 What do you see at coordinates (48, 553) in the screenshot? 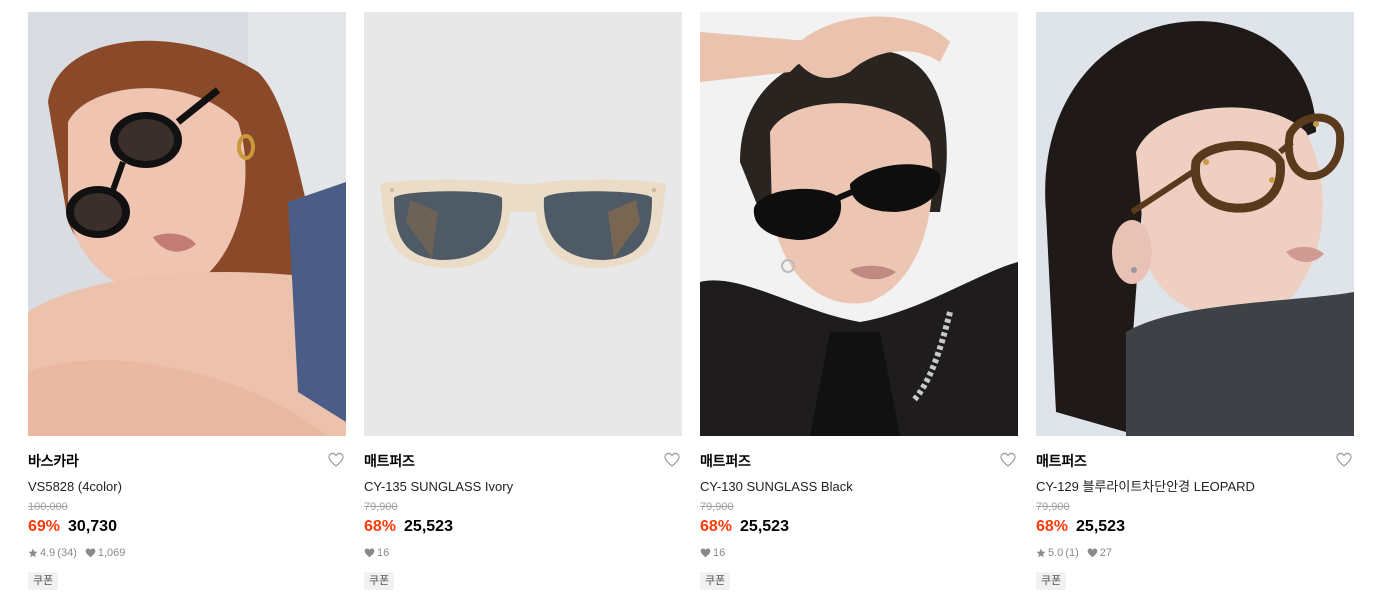
I see `rating-score: 4.9` at bounding box center [48, 553].